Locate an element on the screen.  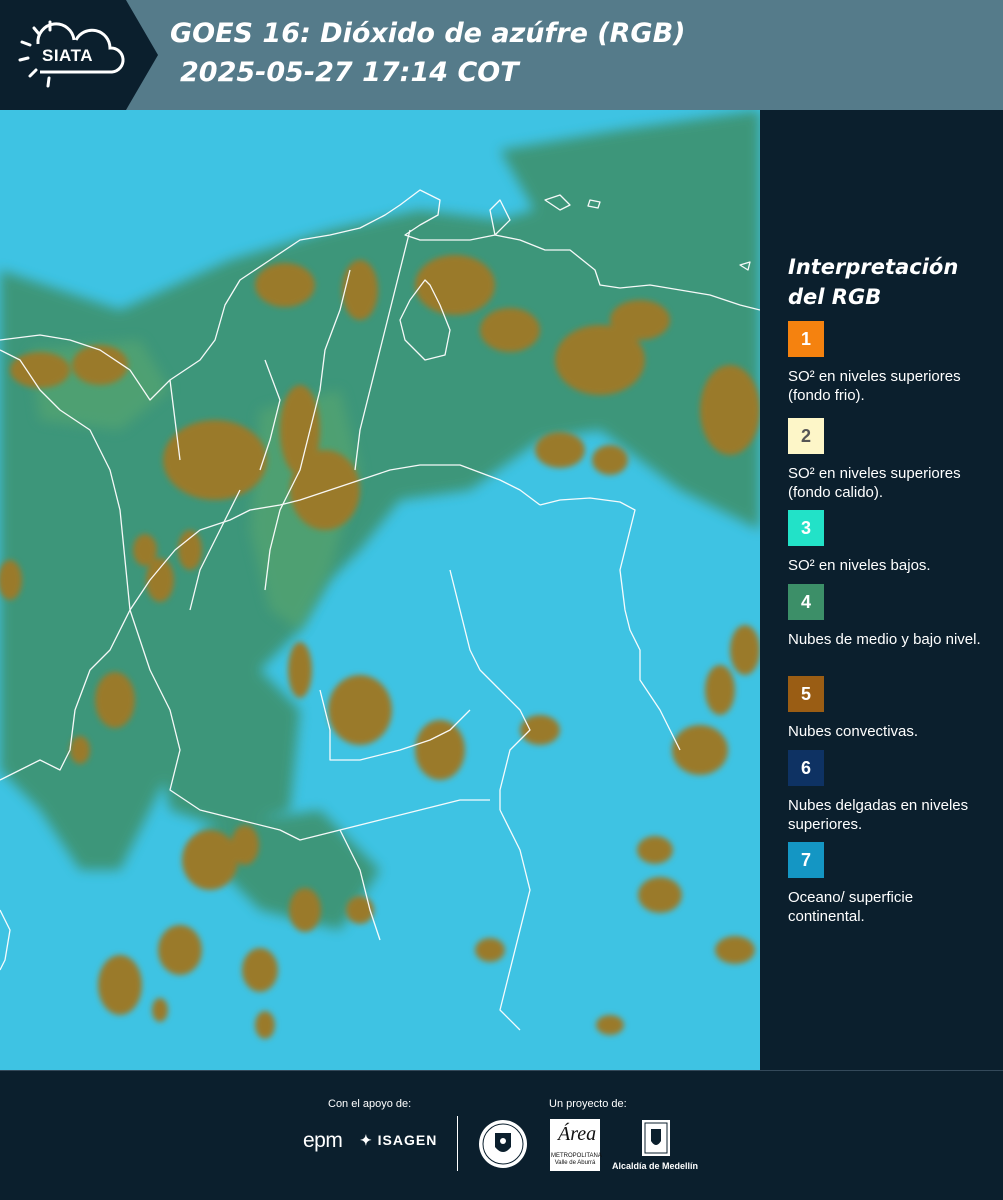
siata-logo: SIATA is located at coordinates (79, 55).